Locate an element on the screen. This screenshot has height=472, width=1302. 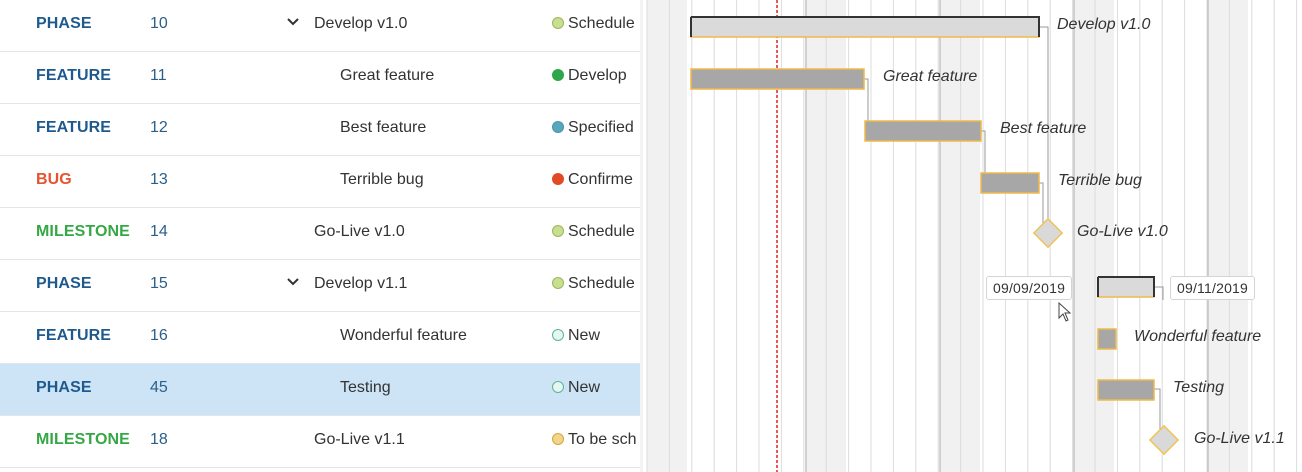
id-cell: 12 is located at coordinates (159, 128).